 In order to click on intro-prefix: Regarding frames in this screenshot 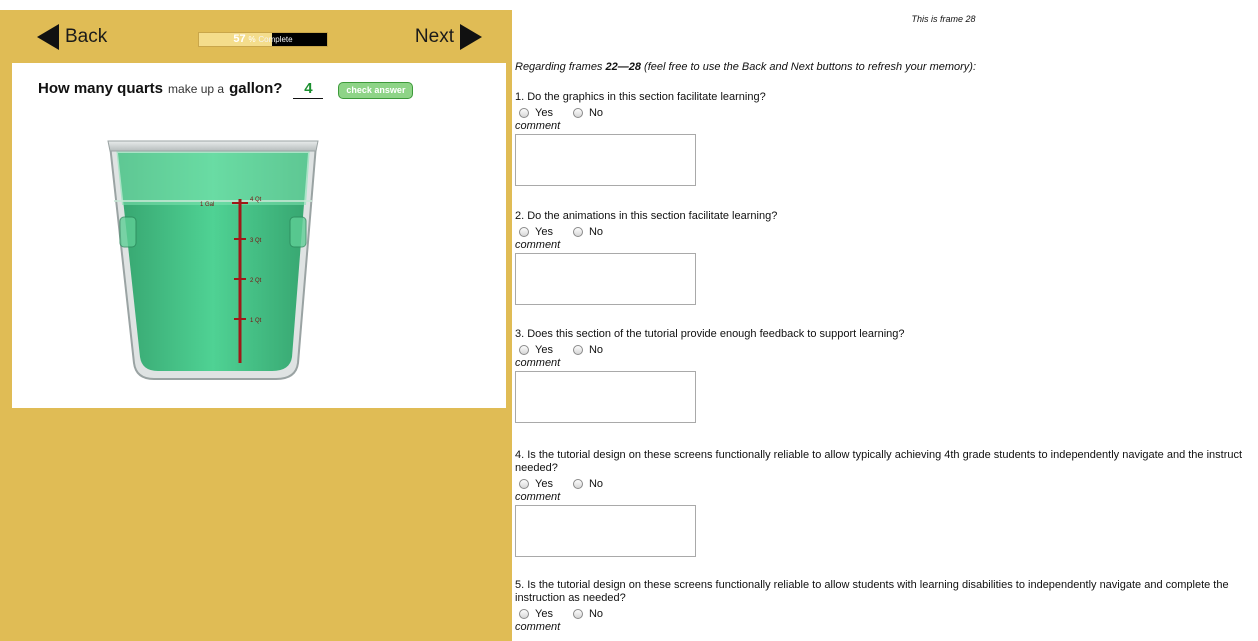, I will do `click(560, 67)`.